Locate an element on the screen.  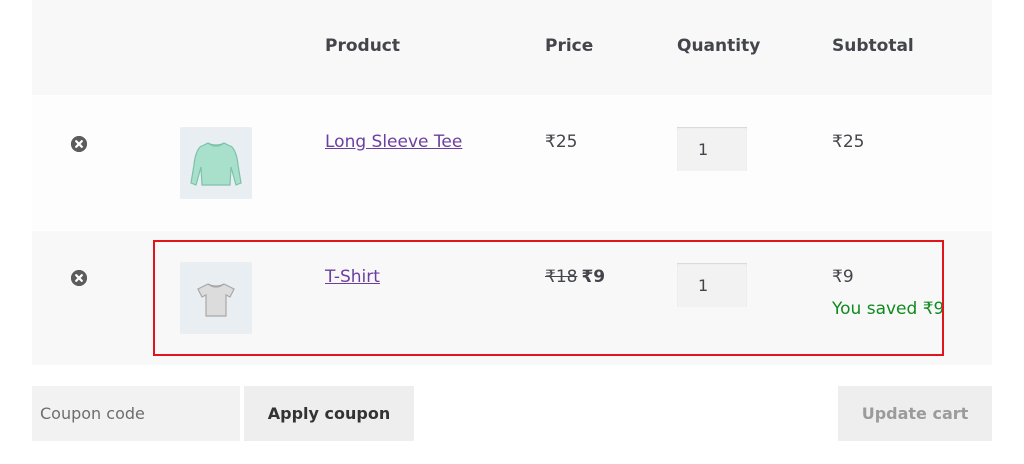
header-quantity: Quantity is located at coordinates (719, 46).